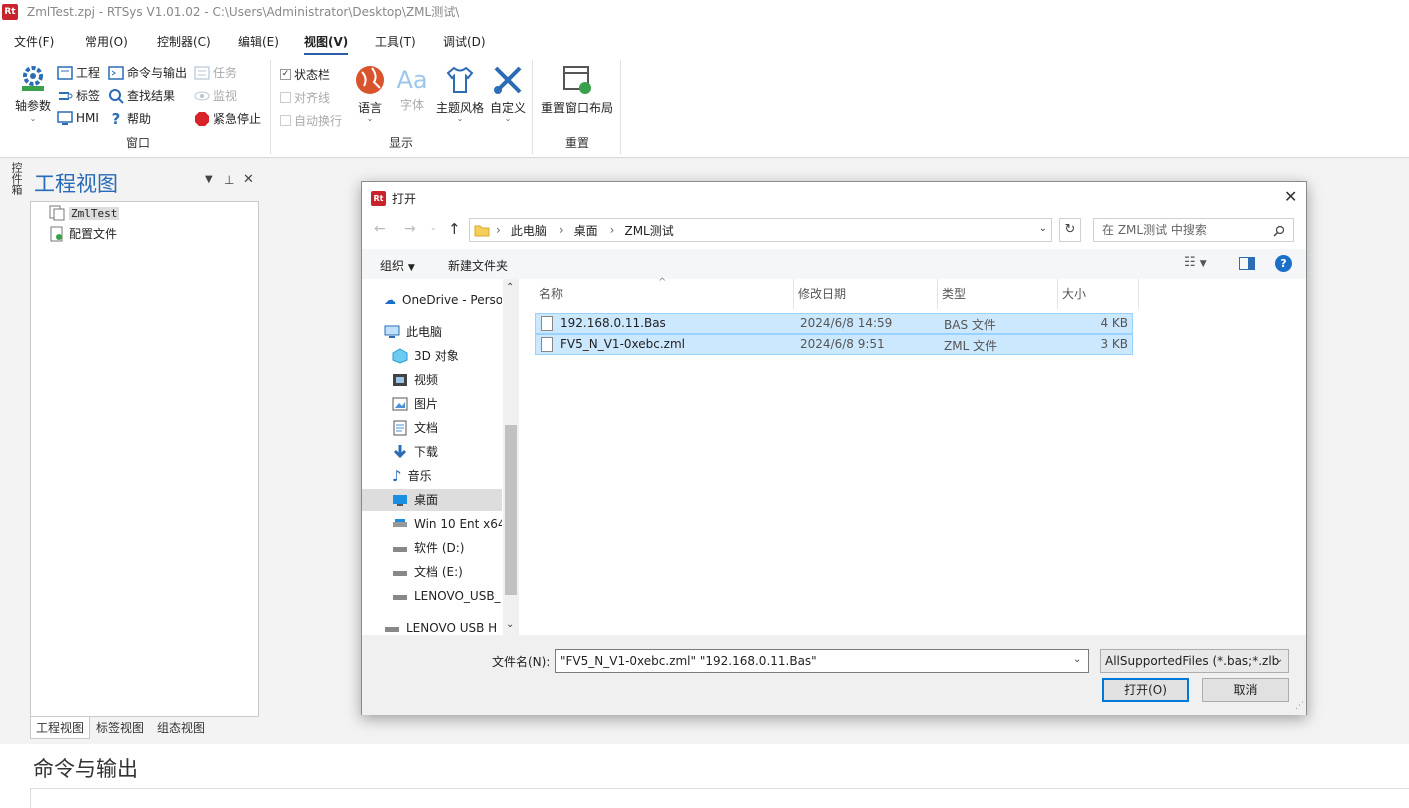  I want to click on align-line-checkbox: 对齐线, so click(305, 97).